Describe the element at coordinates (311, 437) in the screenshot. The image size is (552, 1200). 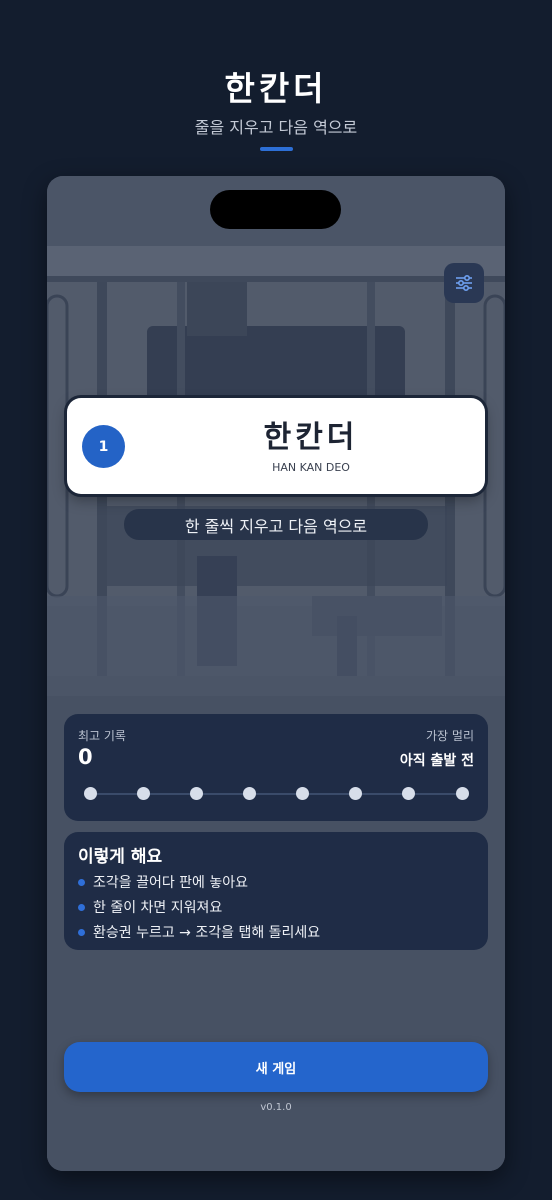
I see `station-name: 한칸더` at that location.